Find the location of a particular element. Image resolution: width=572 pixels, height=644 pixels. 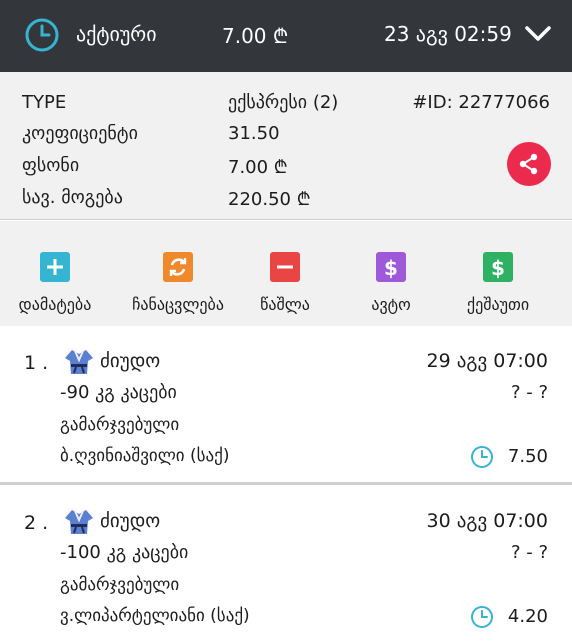

type-value: ექსპრესი (2) is located at coordinates (283, 102).